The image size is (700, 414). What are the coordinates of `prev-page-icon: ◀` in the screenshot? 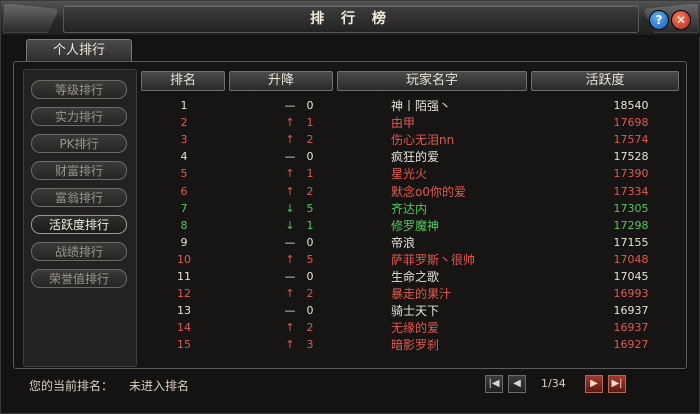 It's located at (517, 383).